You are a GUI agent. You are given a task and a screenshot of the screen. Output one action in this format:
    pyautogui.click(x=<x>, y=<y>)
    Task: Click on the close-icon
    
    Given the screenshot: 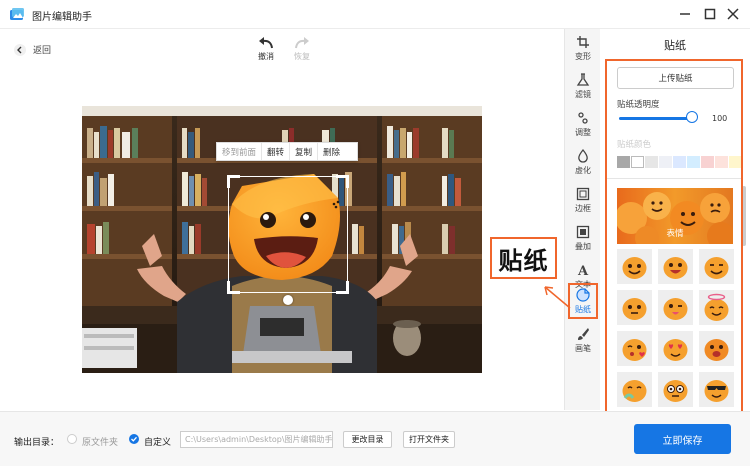 What is the action you would take?
    pyautogui.click(x=733, y=14)
    